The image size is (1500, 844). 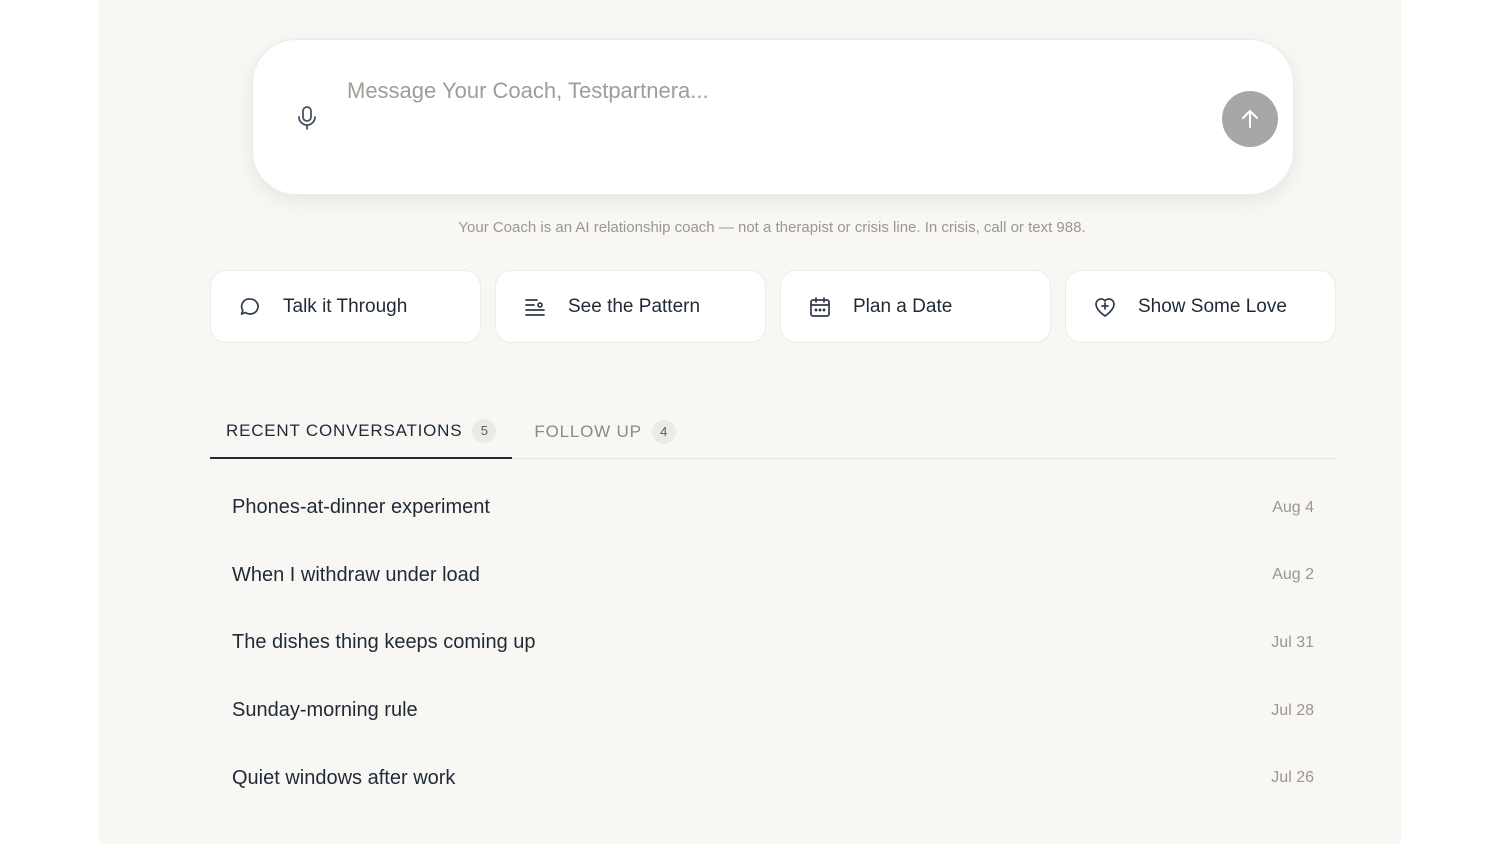 I want to click on count-badge: 5, so click(x=484, y=430).